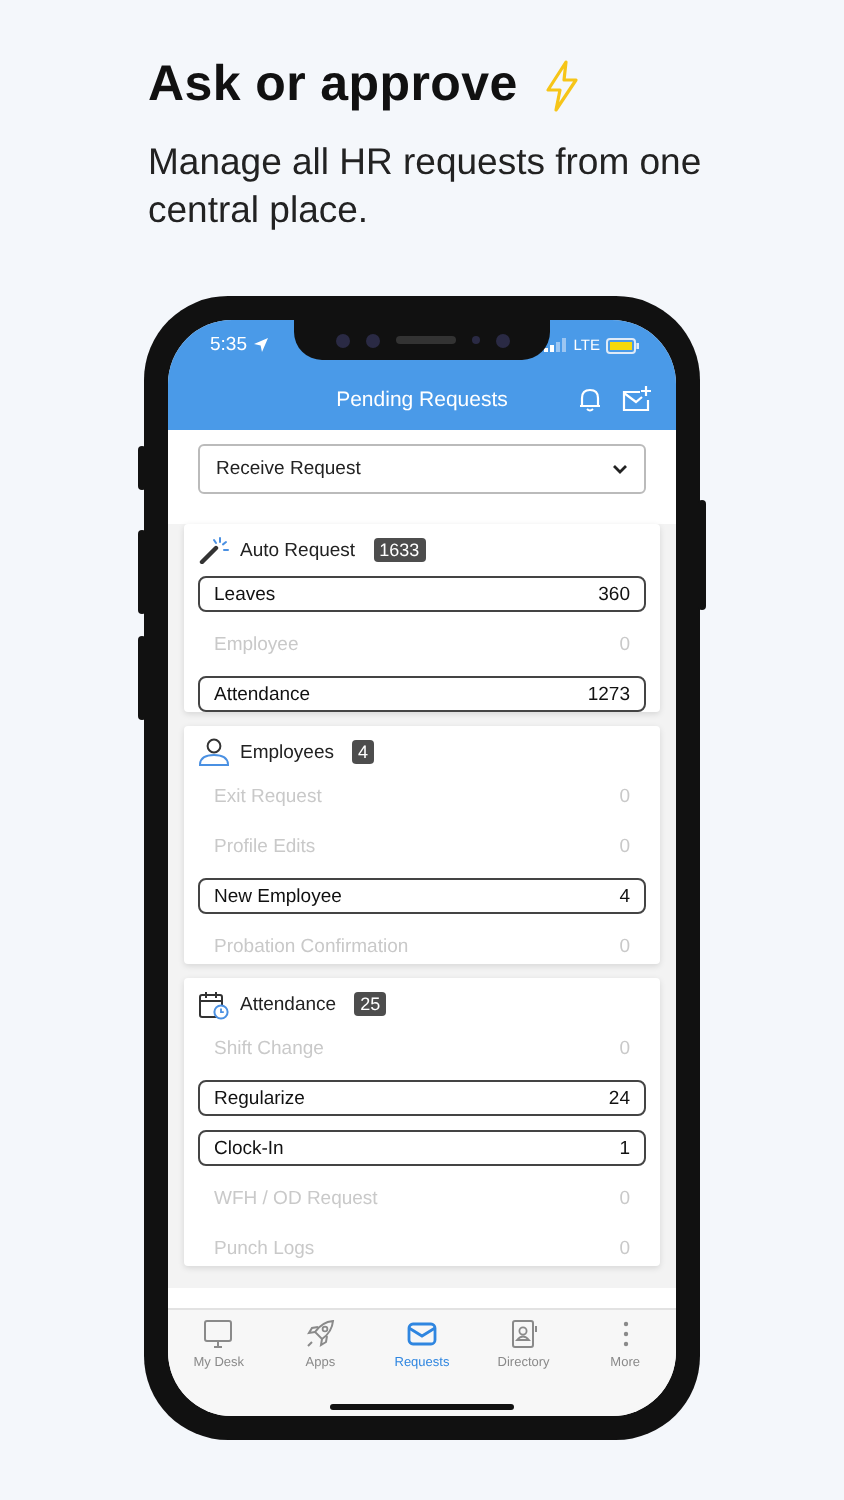 The width and height of the screenshot is (844, 1500). What do you see at coordinates (262, 694) in the screenshot?
I see `request-label: Attendance` at bounding box center [262, 694].